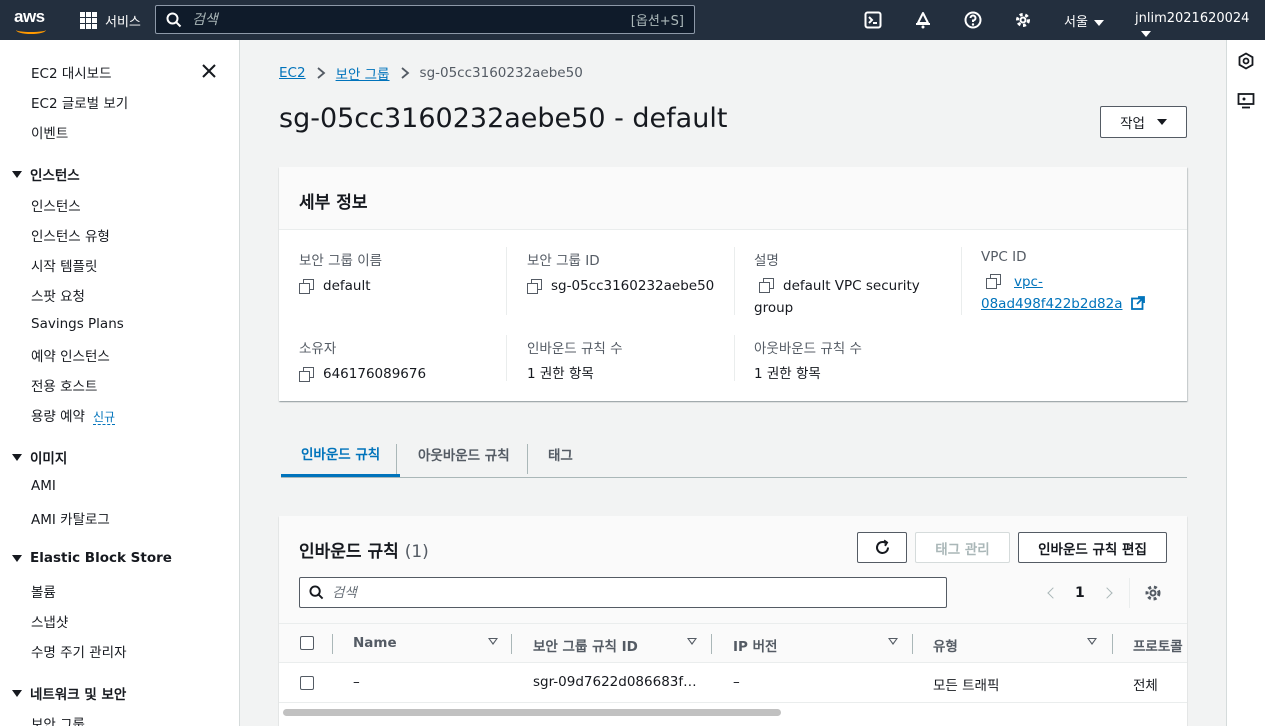 The image size is (1265, 726). I want to click on sidebar-section-ebs: Elastic Block Store, so click(92, 558).